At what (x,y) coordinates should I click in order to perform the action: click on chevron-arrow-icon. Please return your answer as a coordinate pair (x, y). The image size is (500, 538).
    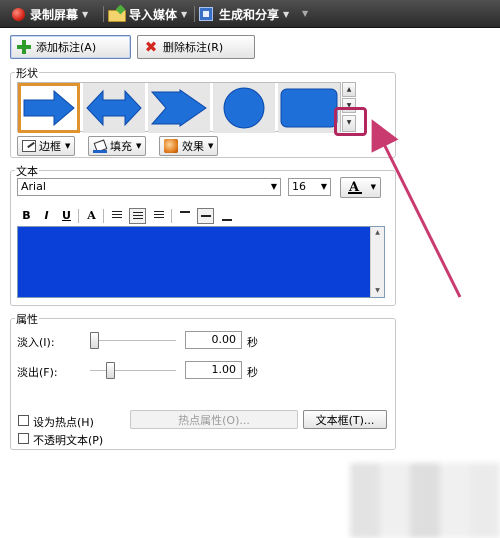
    Looking at the image, I should click on (178, 108).